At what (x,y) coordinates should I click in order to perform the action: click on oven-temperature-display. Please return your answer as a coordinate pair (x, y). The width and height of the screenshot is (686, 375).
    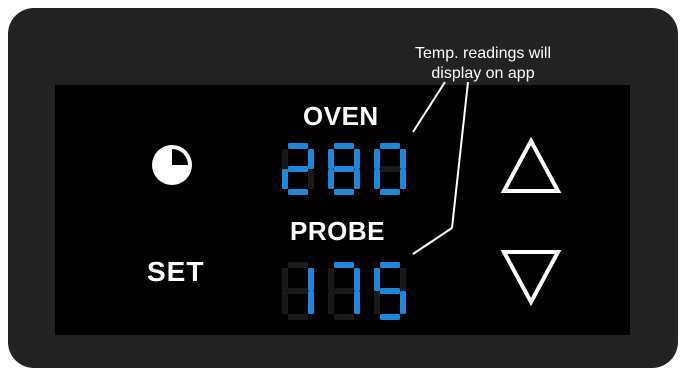
    Looking at the image, I should click on (344, 169).